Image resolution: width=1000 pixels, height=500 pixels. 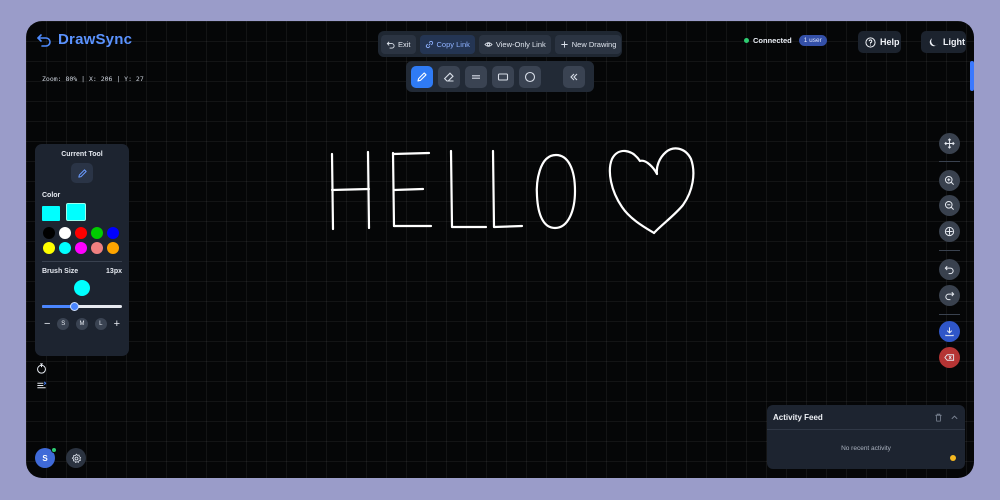 What do you see at coordinates (651, 191) in the screenshot?
I see `heart-stroke` at bounding box center [651, 191].